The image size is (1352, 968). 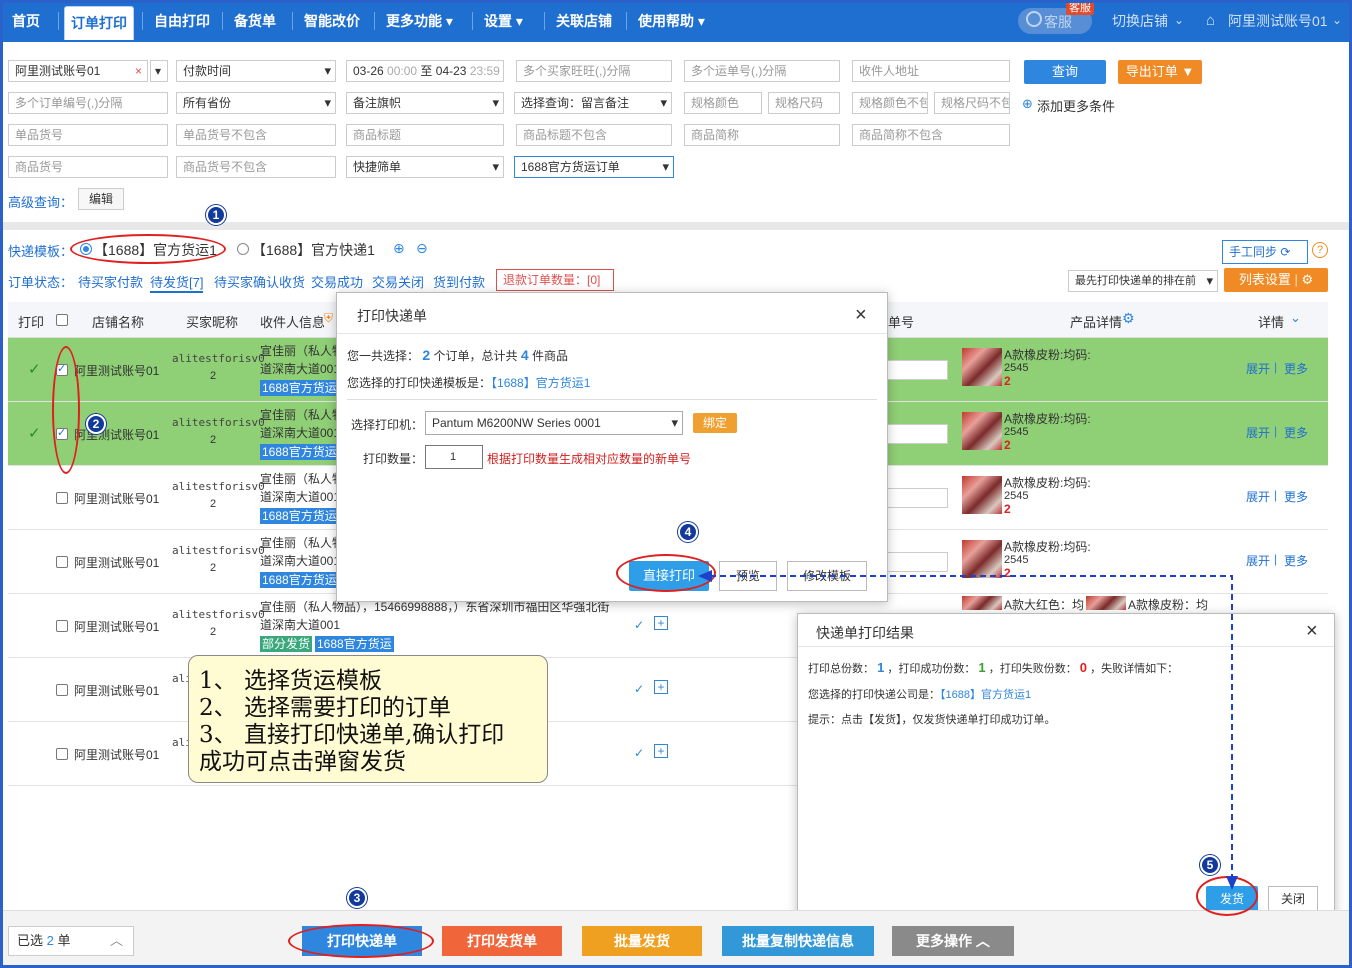 I want to click on selected-count: 已选 2 单 ︿, so click(x=71, y=941).